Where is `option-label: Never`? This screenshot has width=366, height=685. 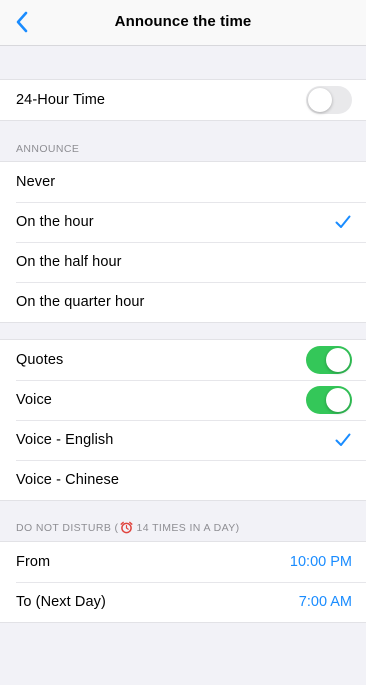
option-label: Never is located at coordinates (36, 182).